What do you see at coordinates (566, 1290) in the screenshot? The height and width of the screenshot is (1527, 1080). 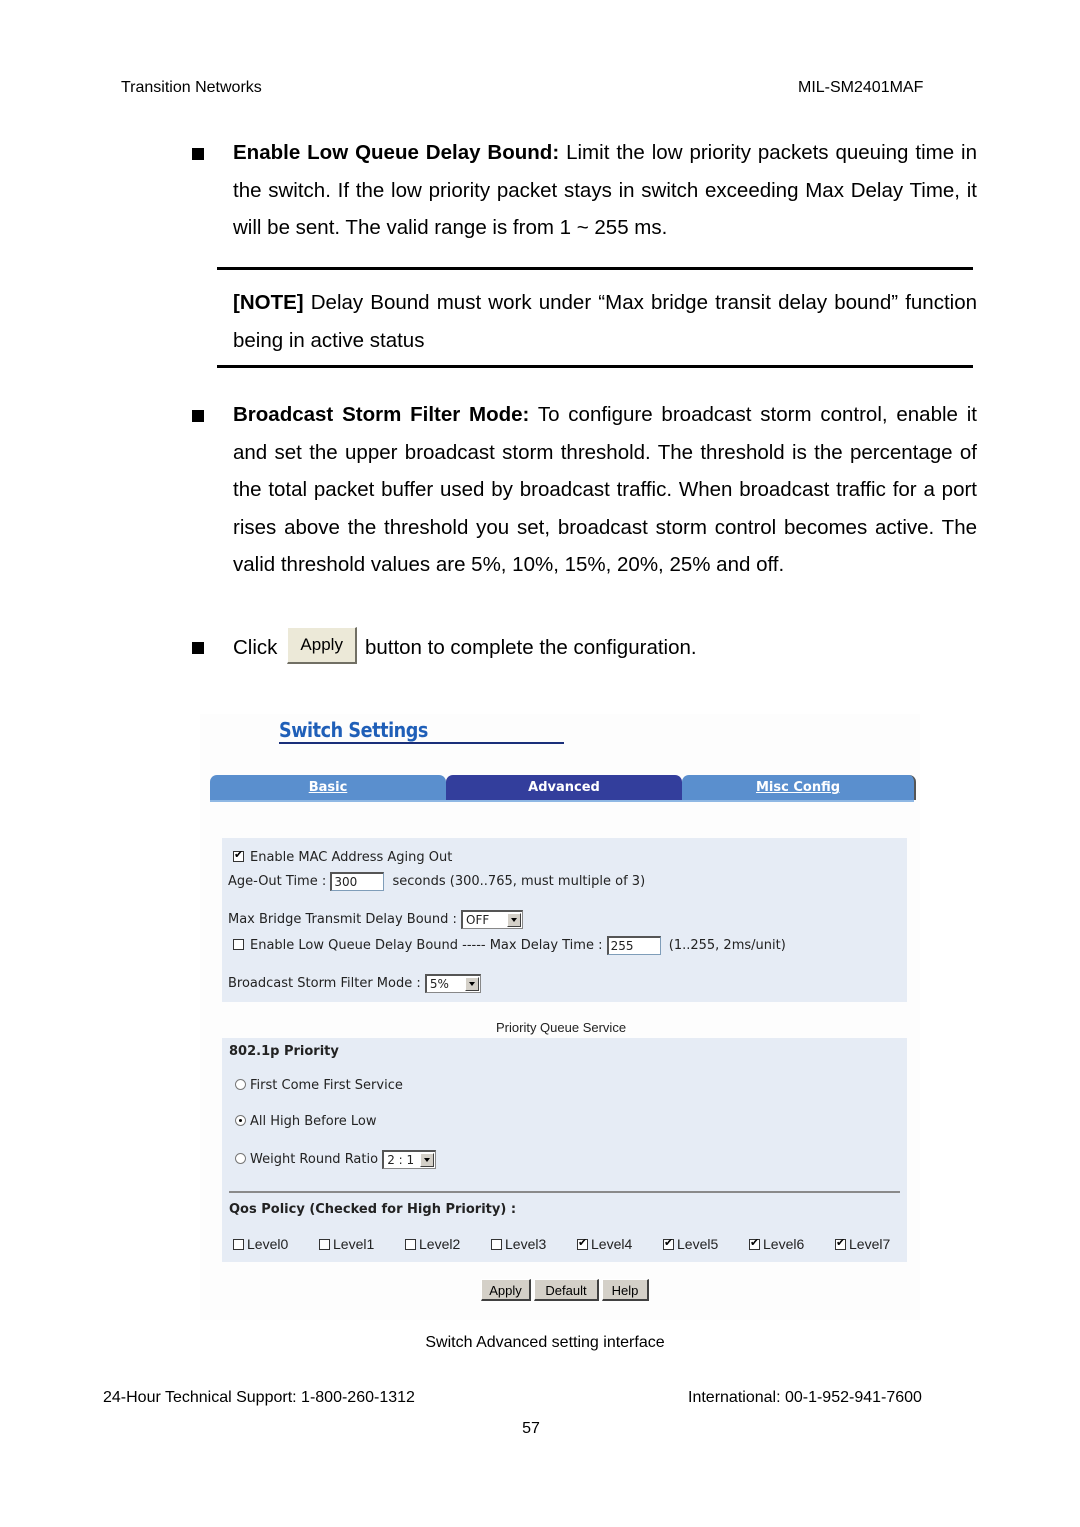 I see `default-button: Default` at bounding box center [566, 1290].